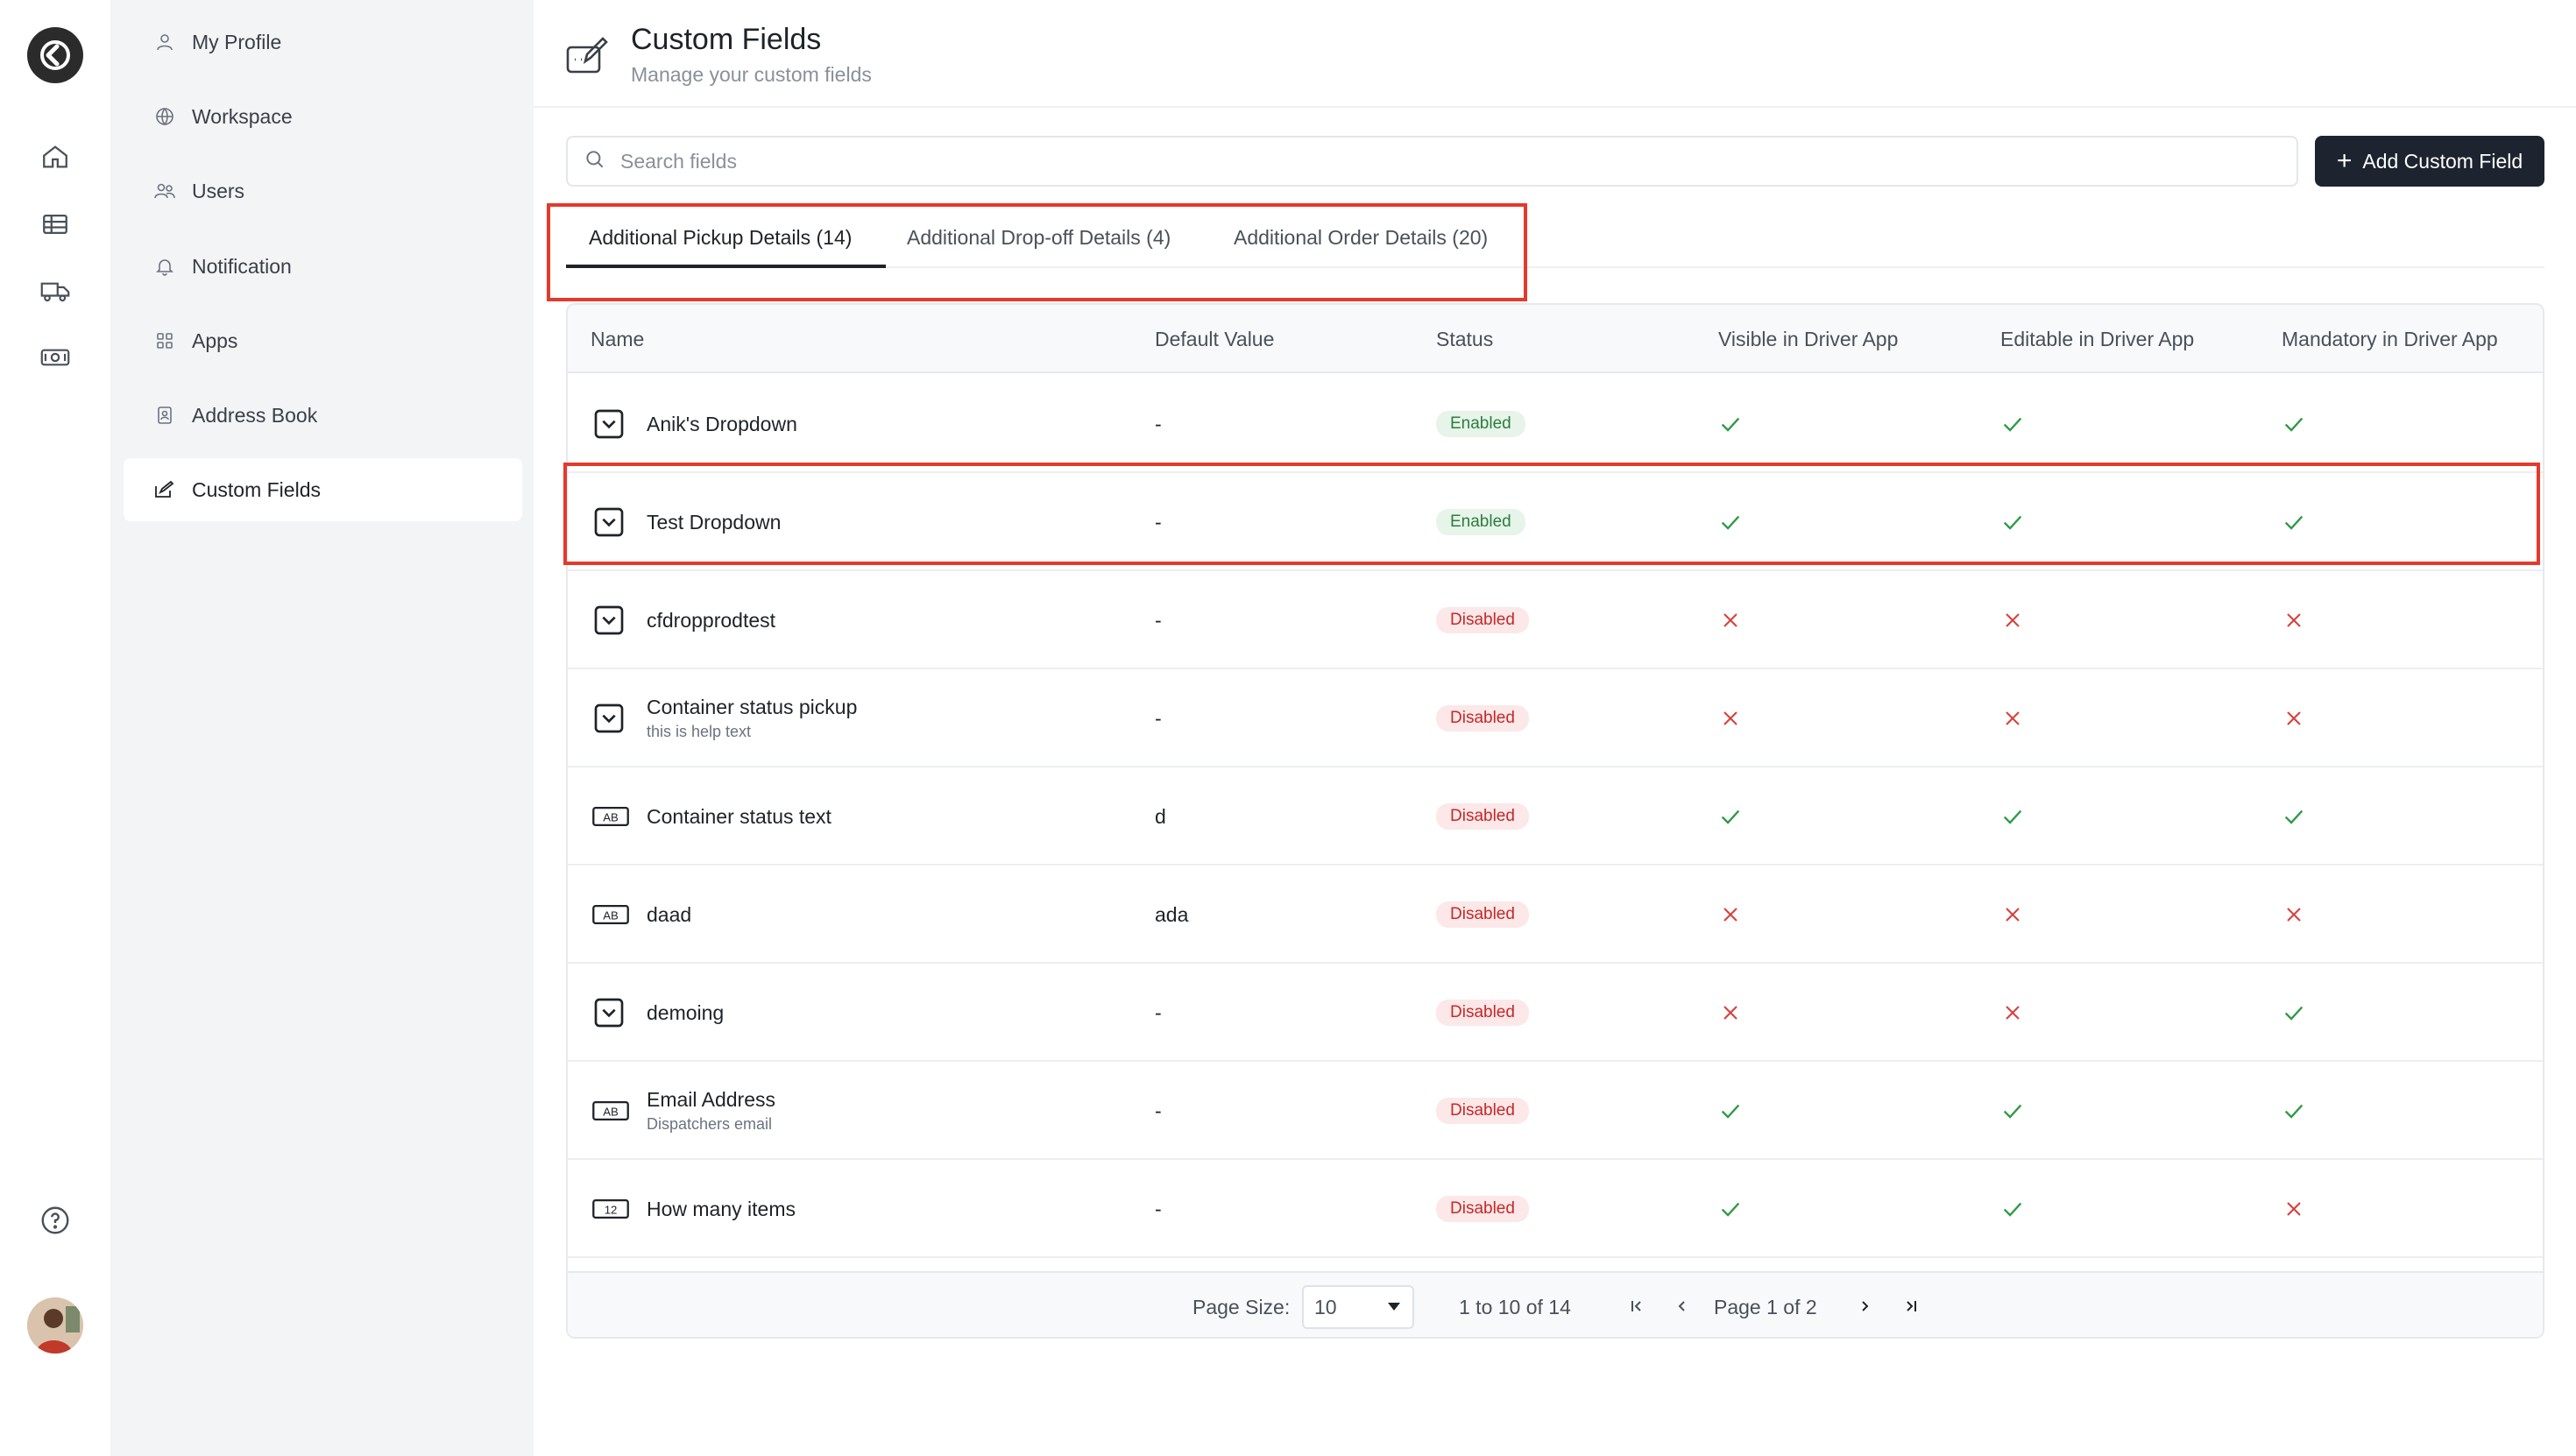 This screenshot has height=1456, width=2576. Describe the element at coordinates (256, 489) in the screenshot. I see `sidebar-item-label: Custom Fields` at that location.